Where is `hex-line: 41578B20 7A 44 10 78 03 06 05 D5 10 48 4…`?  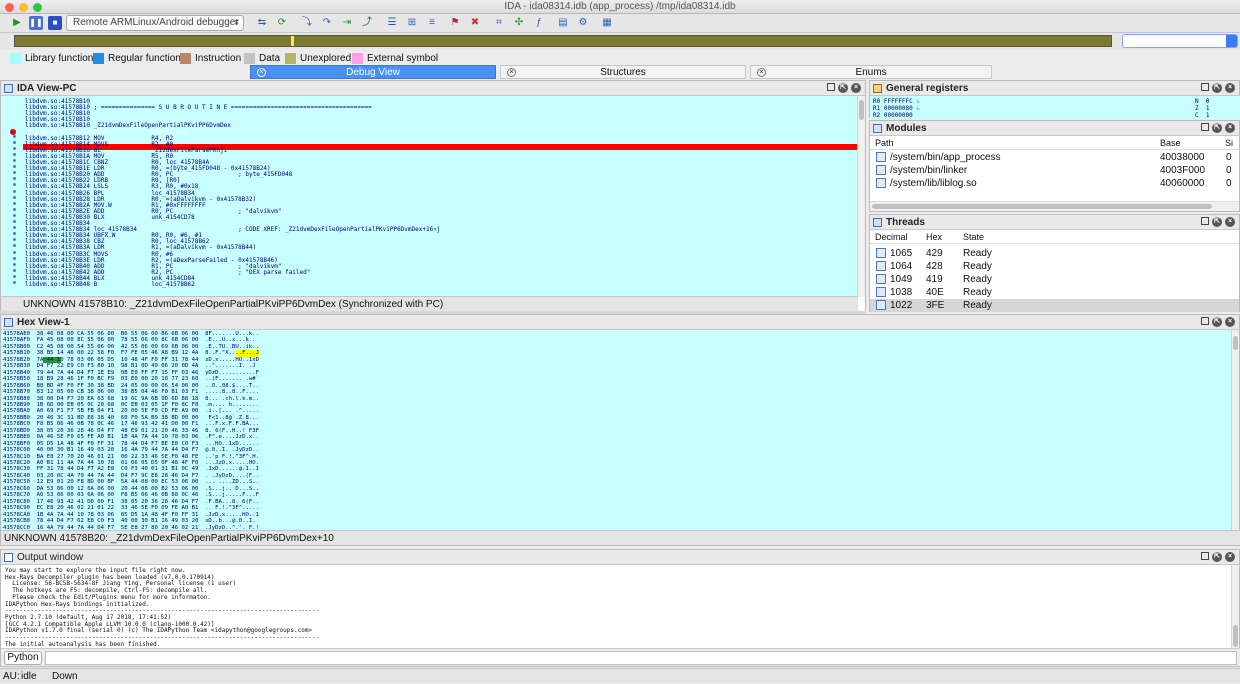
hex-line: 41578B20 7A 44 10 78 03 06 05 D5 10 48 4… is located at coordinates (131, 360).